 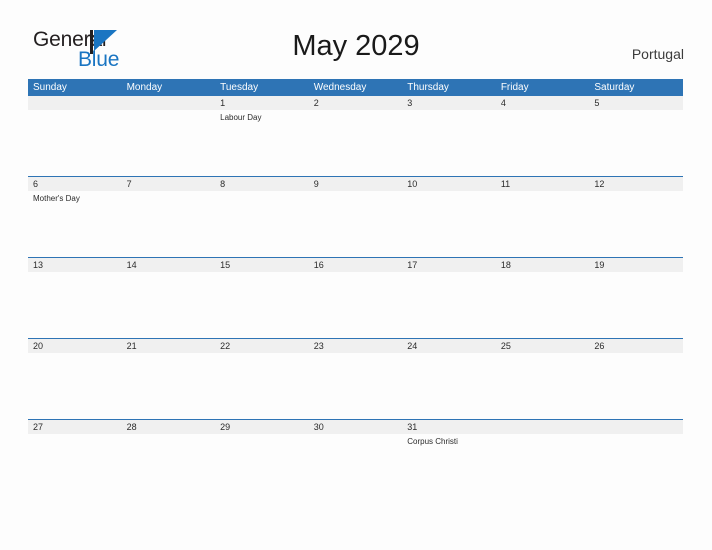 What do you see at coordinates (75, 184) in the screenshot?
I see `day-number: 6` at bounding box center [75, 184].